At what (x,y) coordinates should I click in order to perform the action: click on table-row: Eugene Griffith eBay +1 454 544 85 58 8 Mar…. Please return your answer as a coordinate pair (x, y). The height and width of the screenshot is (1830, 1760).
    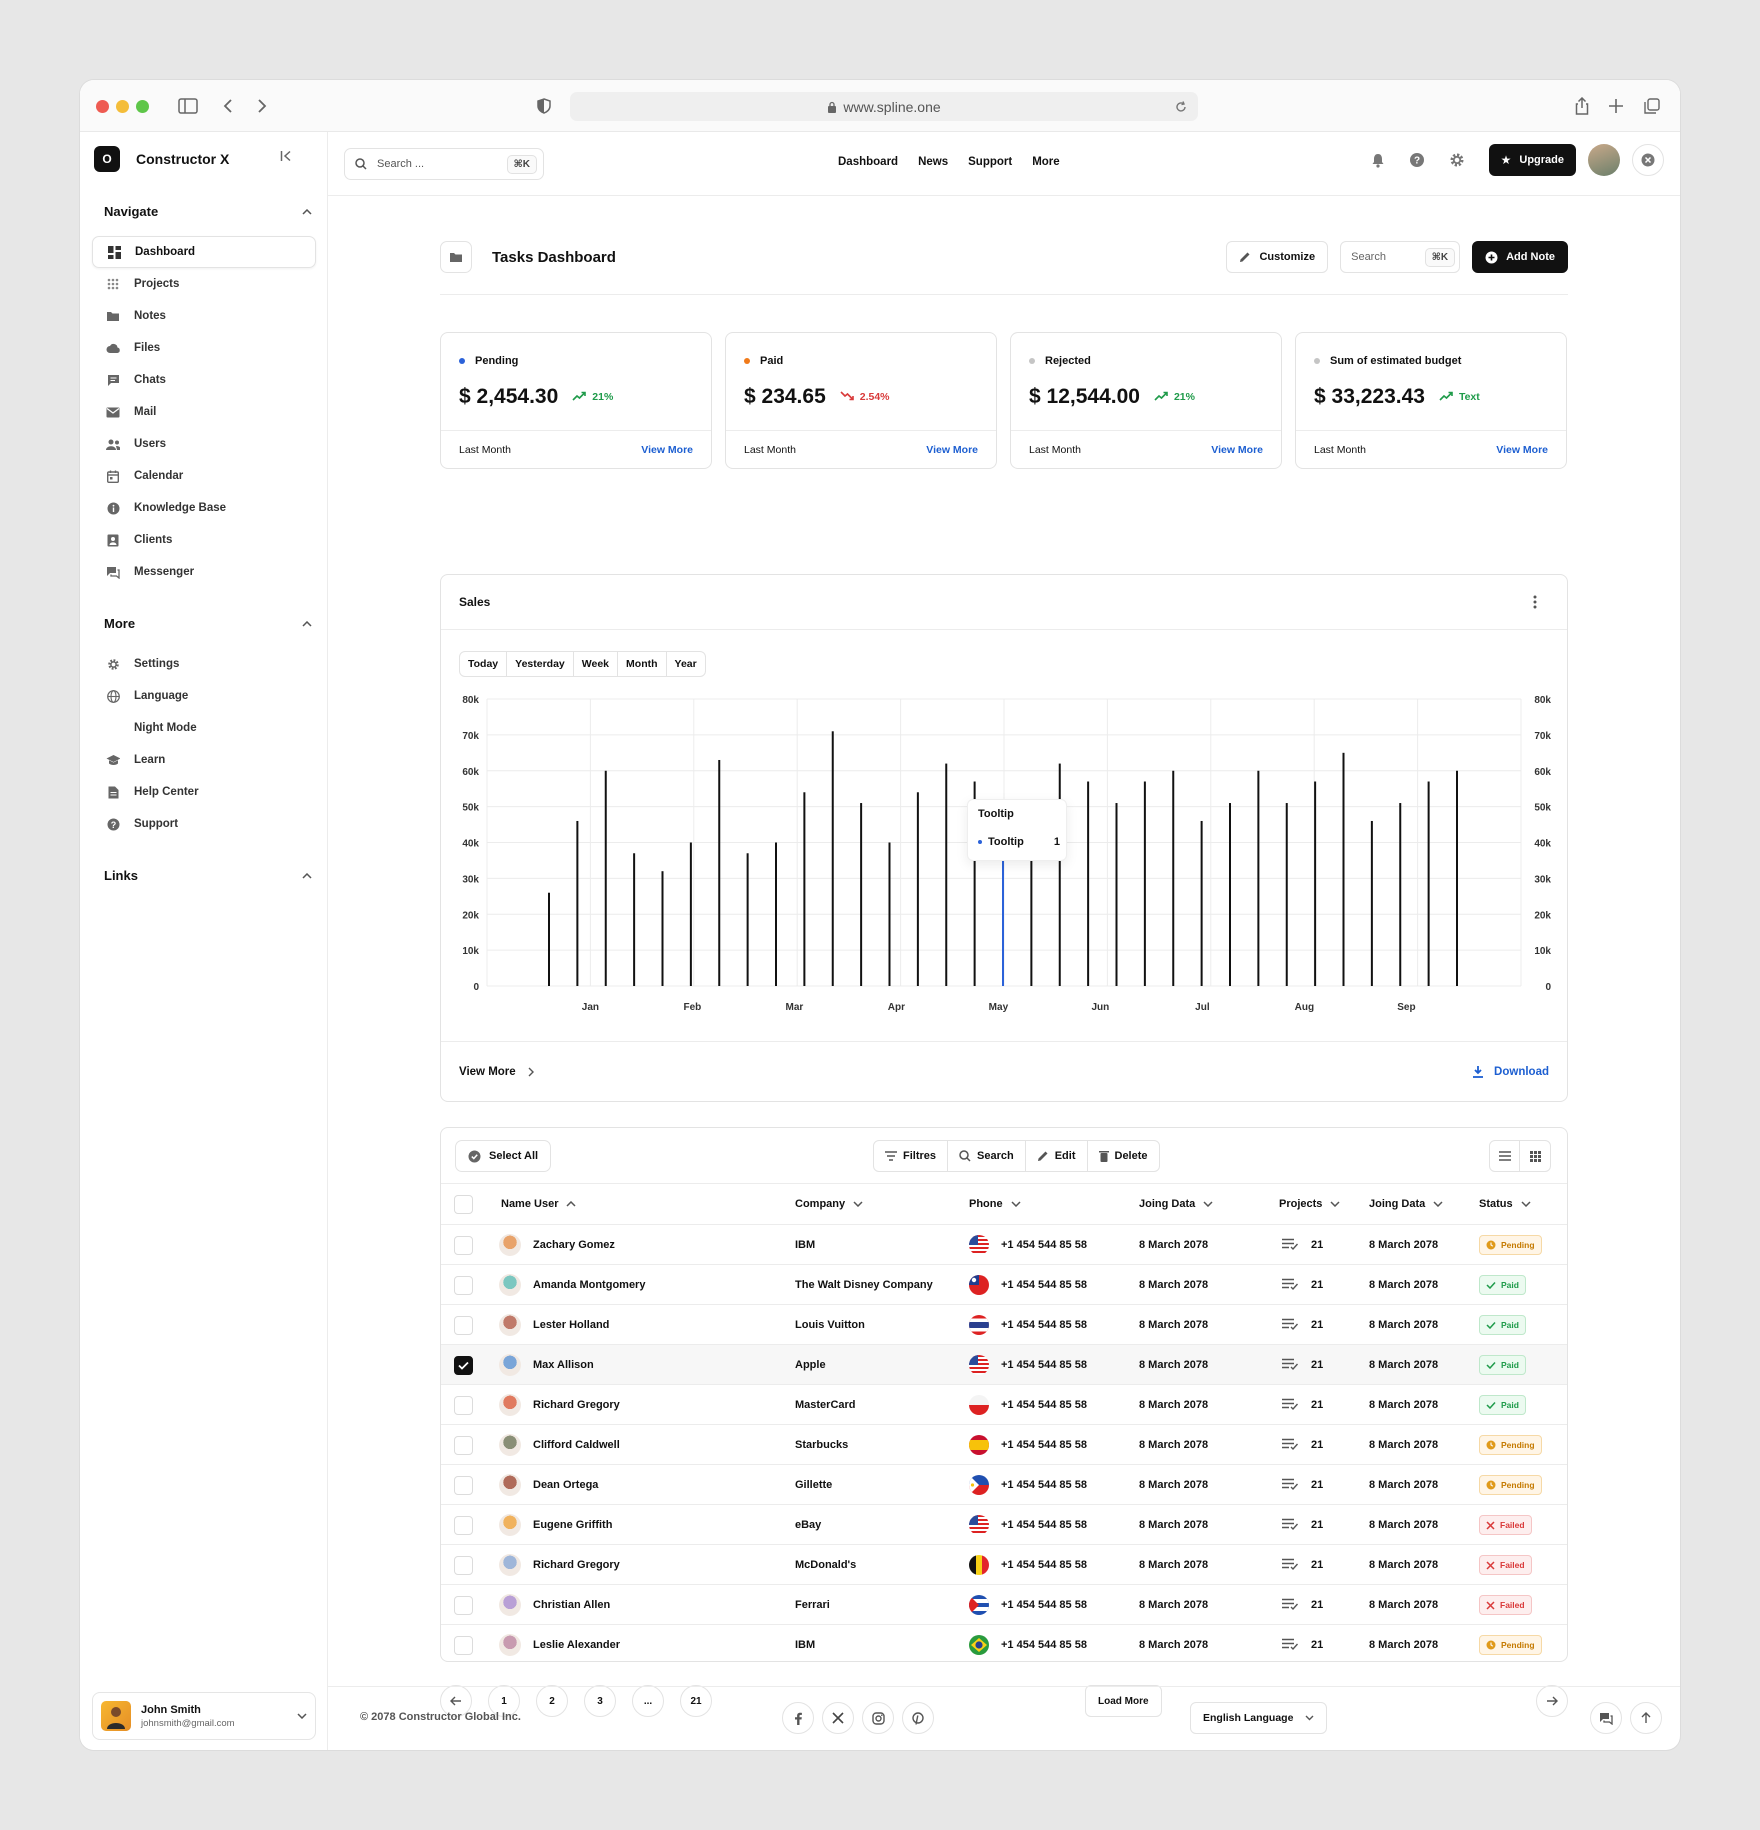
    Looking at the image, I should click on (1004, 1524).